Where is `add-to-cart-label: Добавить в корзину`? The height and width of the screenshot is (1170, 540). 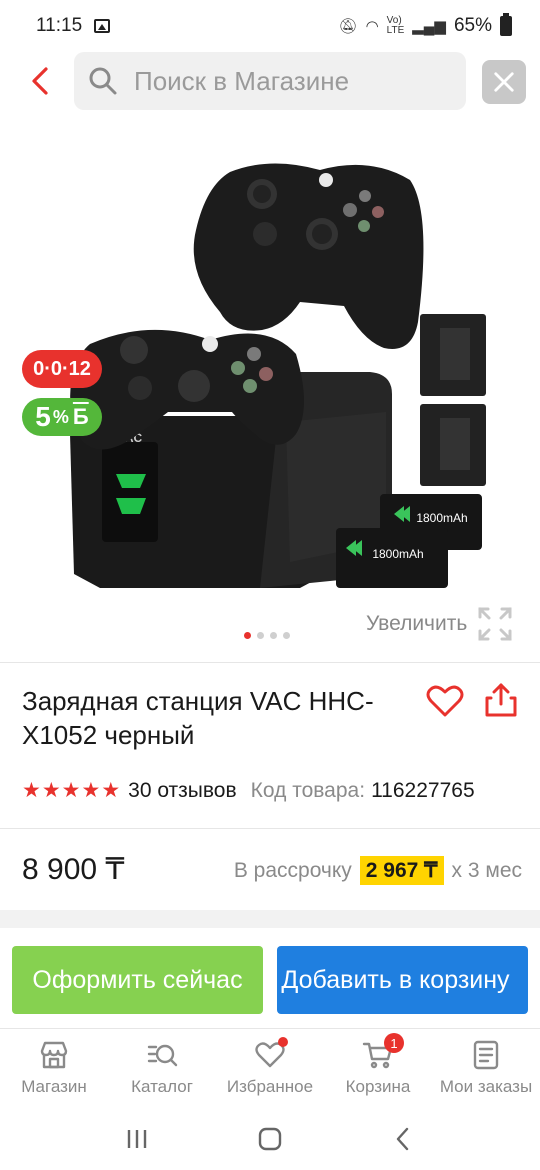 add-to-cart-label: Добавить в корзину is located at coordinates (395, 979).